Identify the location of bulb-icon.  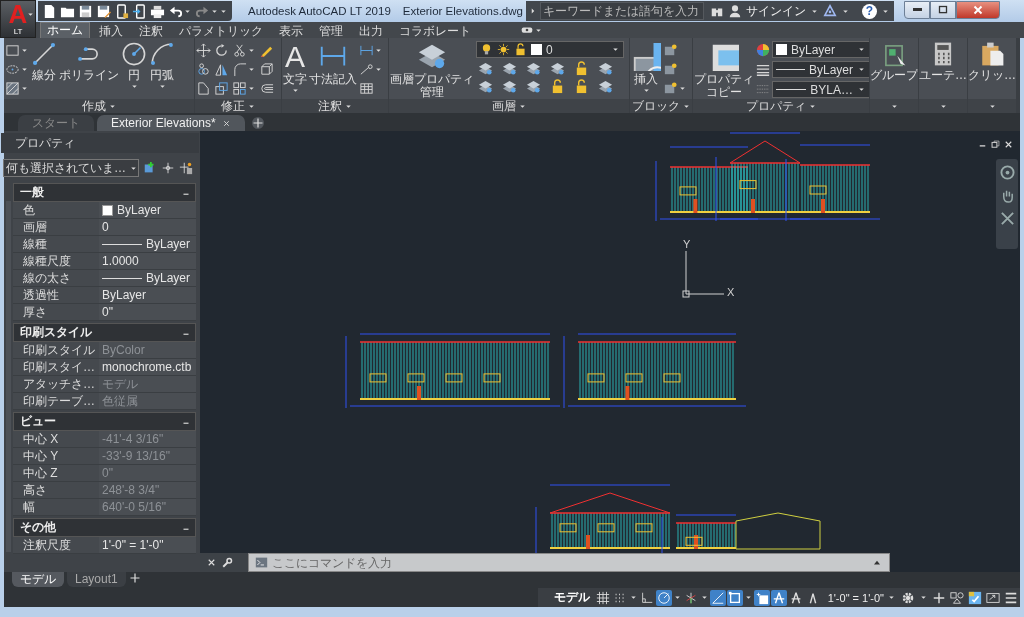
(486, 49).